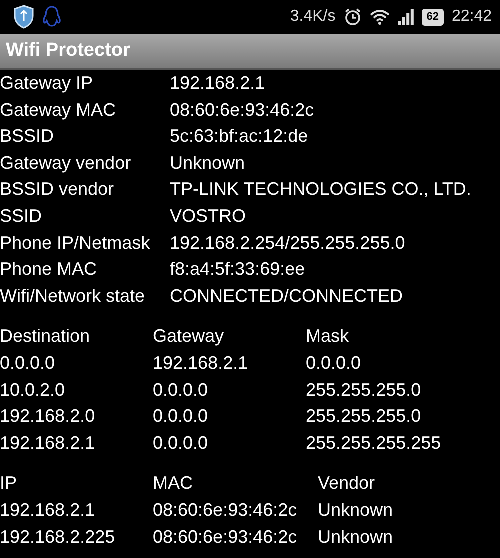 This screenshot has width=500, height=558. I want to click on column-header: Vendor, so click(347, 484).